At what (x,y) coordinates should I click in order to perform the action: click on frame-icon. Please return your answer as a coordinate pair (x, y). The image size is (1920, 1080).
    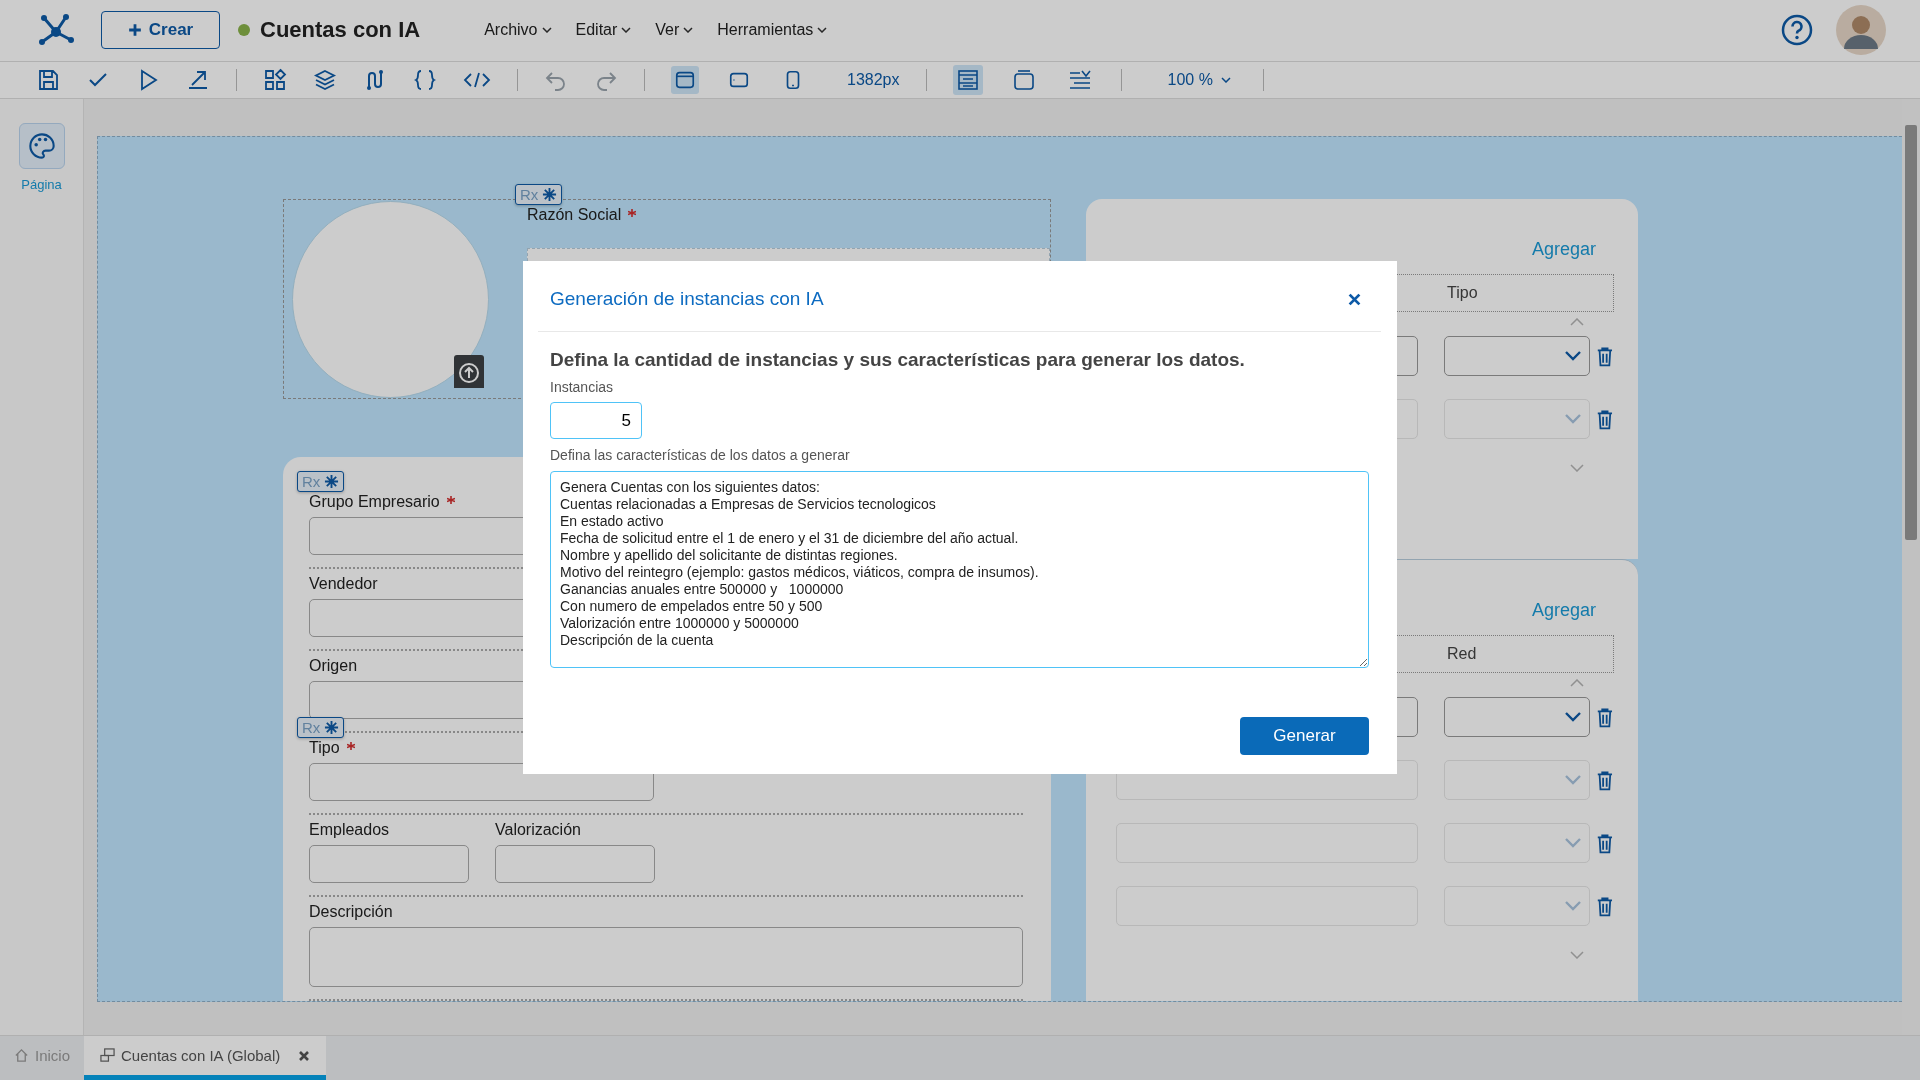
    Looking at the image, I should click on (1023, 80).